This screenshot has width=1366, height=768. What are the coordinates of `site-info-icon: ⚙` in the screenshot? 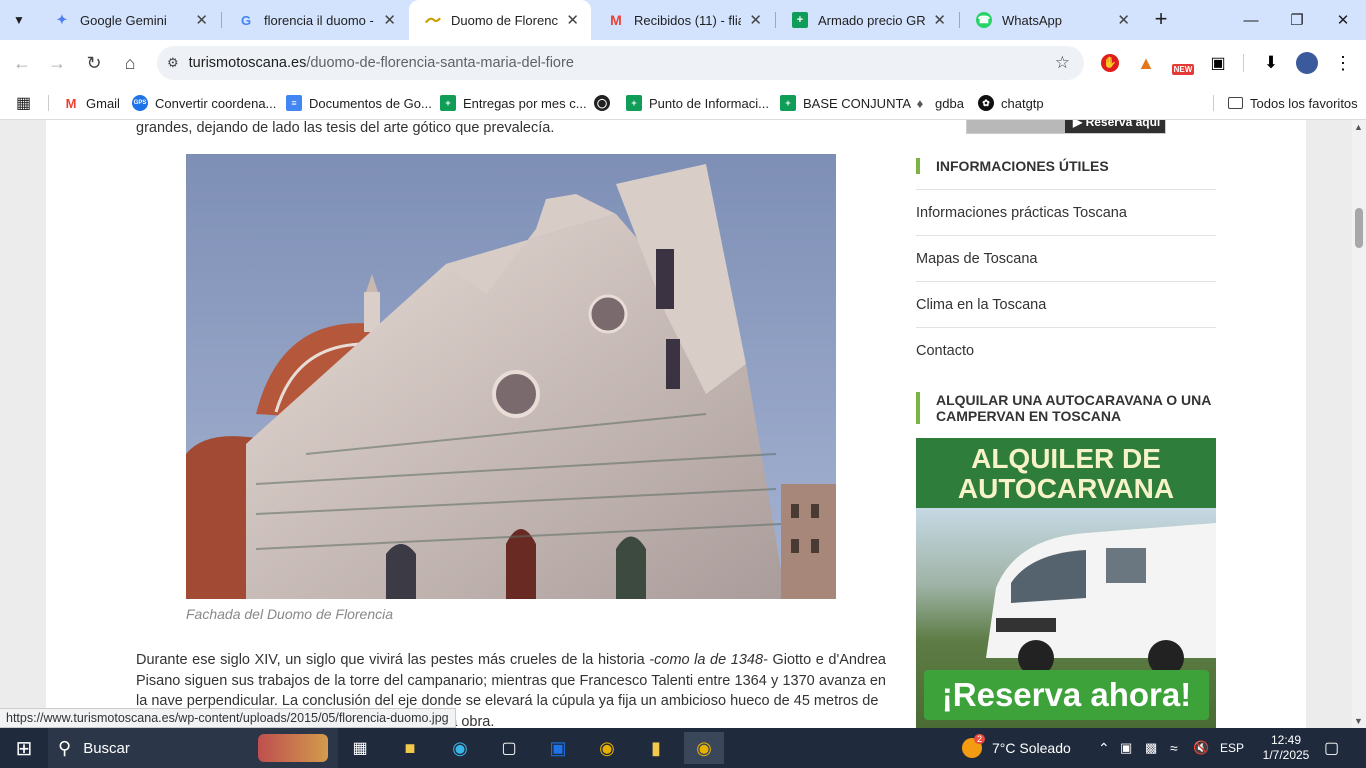 It's located at (173, 63).